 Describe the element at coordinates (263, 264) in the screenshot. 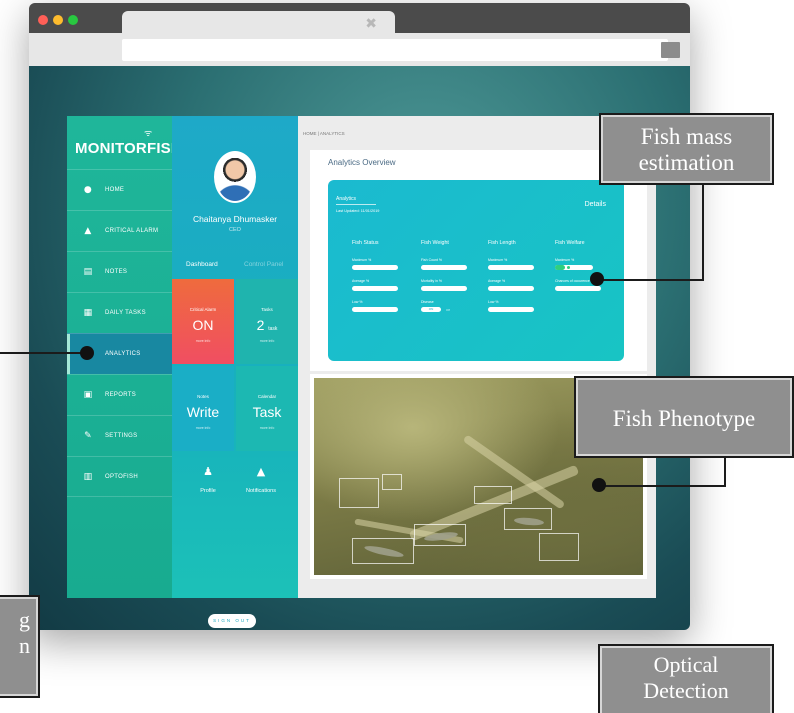

I see `tab-control-panel: Control Panel` at that location.